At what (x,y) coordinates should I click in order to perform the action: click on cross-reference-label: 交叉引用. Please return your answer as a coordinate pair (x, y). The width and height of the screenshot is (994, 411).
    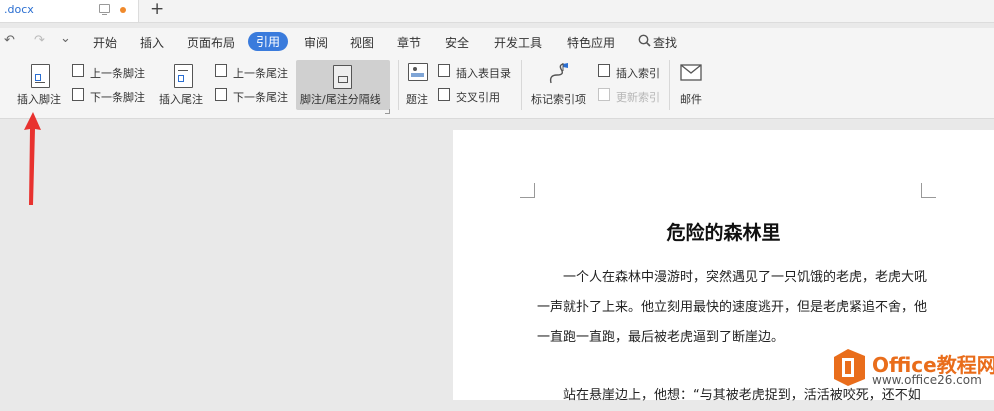
    Looking at the image, I should click on (478, 97).